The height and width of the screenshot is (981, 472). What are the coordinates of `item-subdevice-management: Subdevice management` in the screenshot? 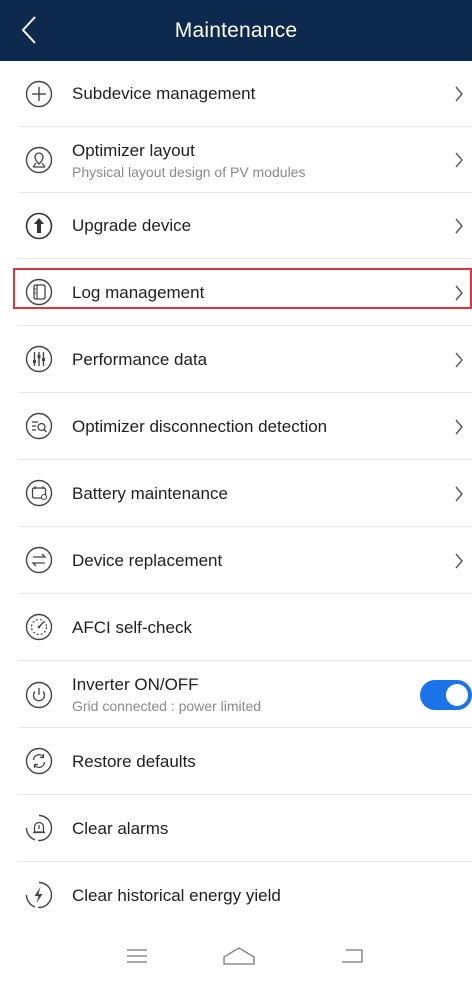 It's located at (236, 94).